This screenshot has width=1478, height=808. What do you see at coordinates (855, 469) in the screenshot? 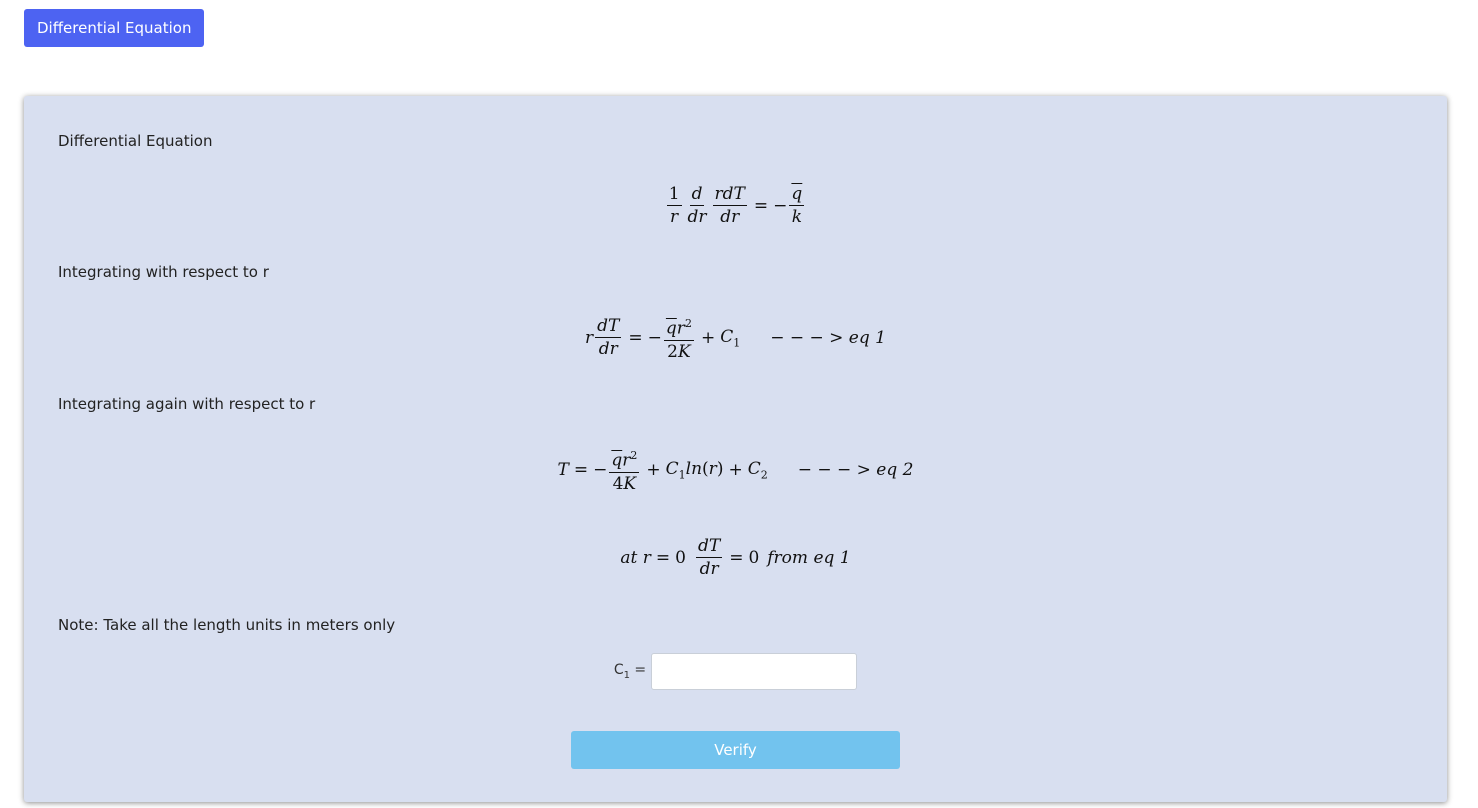
I see `equation-2-tag: − − − > eq 2` at bounding box center [855, 469].